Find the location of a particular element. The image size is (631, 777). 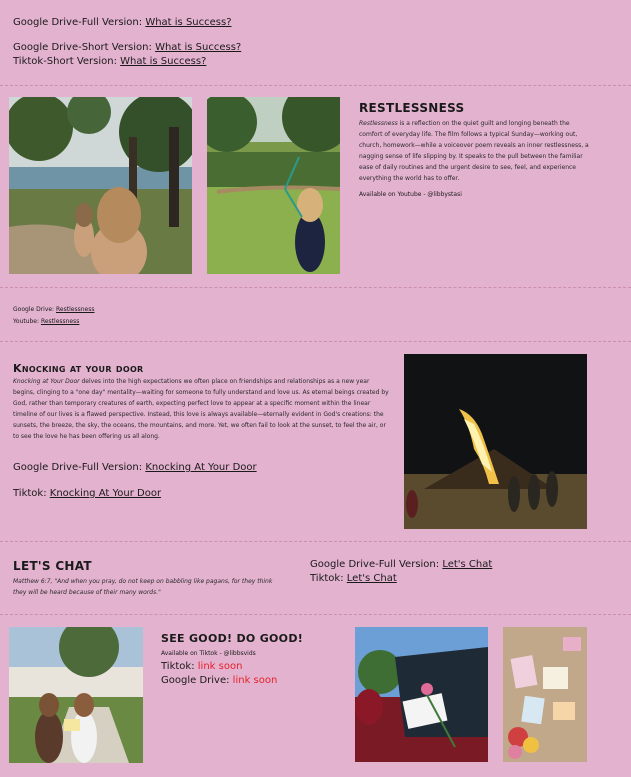

chat-gdrive-link: Let's Chat is located at coordinates (467, 564).